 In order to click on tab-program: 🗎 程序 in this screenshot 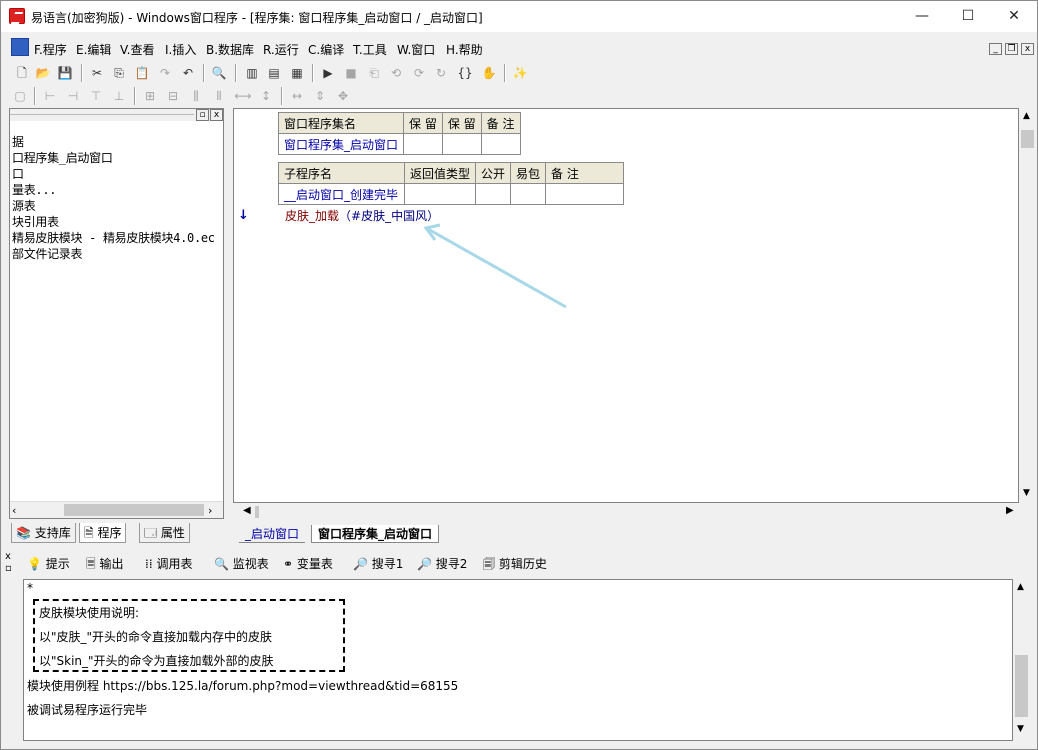, I will do `click(103, 533)`.